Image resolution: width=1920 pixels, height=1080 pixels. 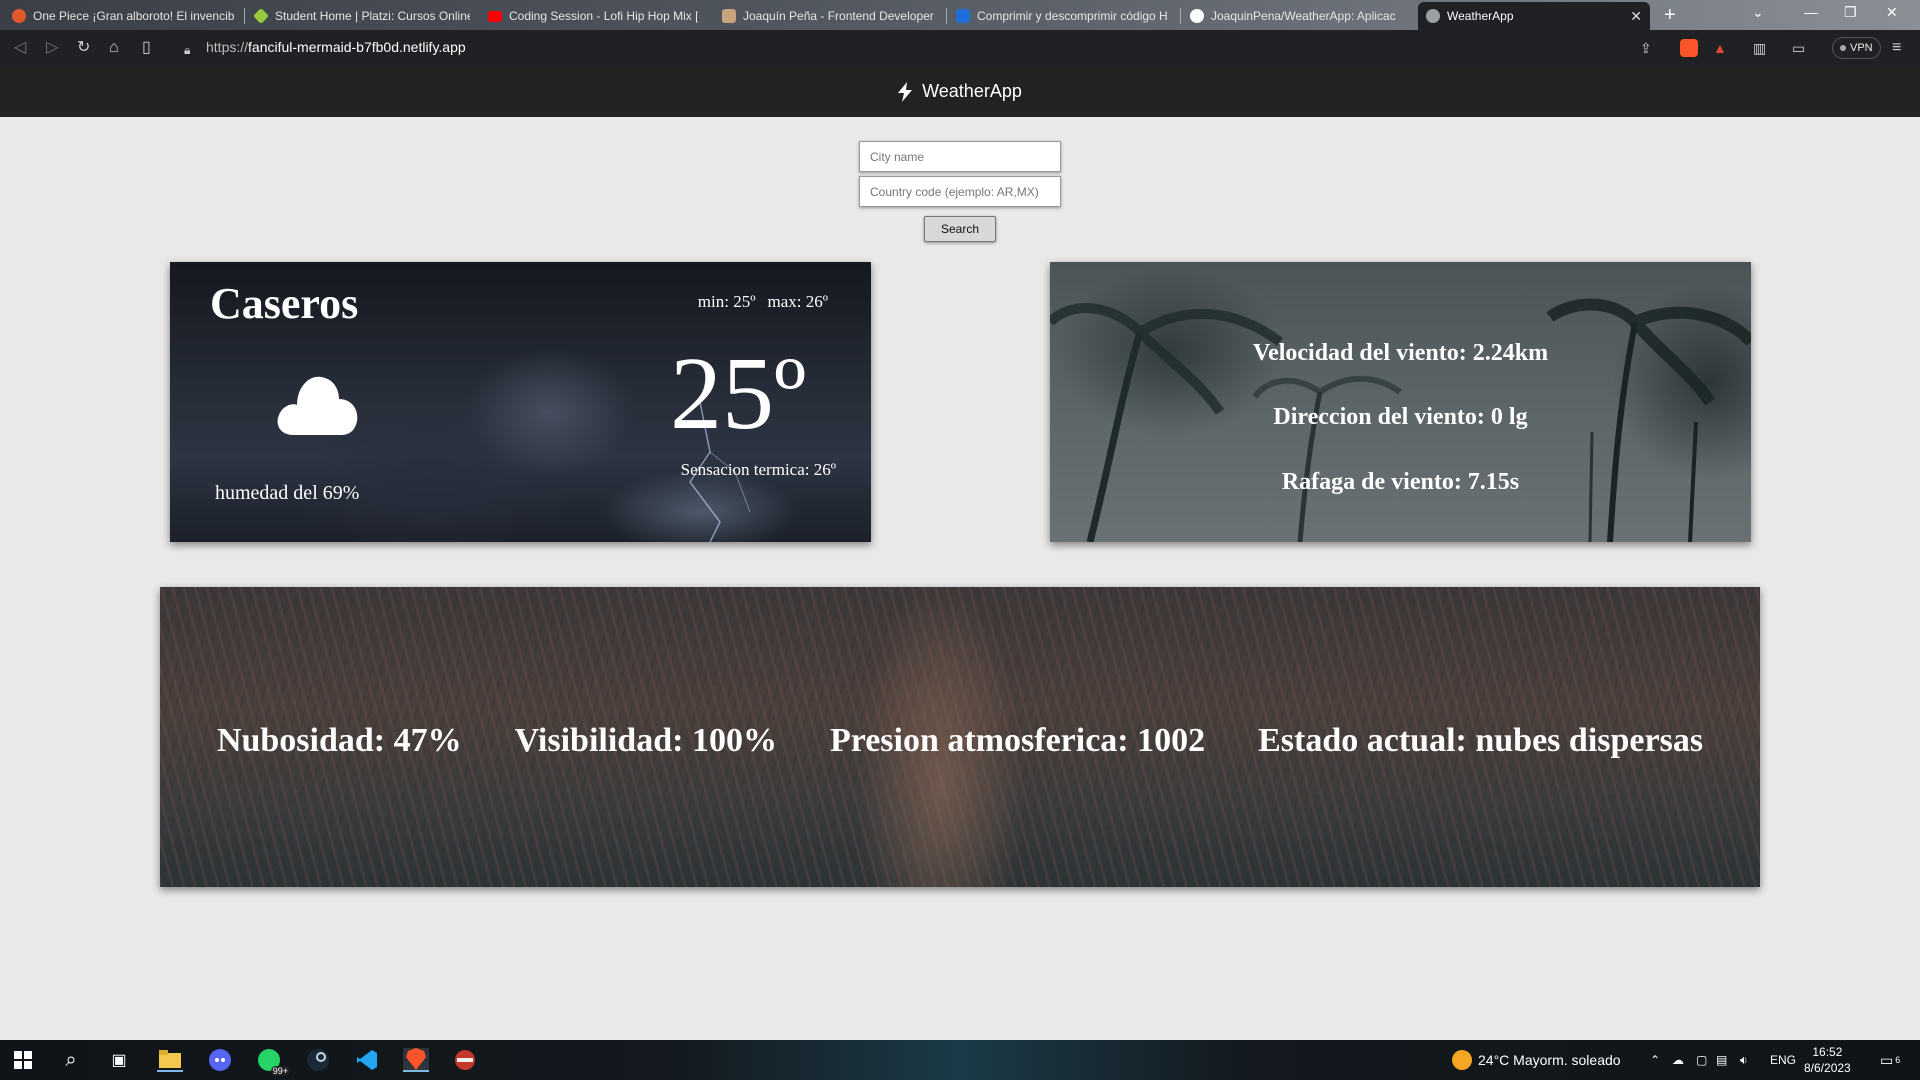 I want to click on browser-tab: Student Home | Platzi: Cursos Online, so click(x=362, y=16).